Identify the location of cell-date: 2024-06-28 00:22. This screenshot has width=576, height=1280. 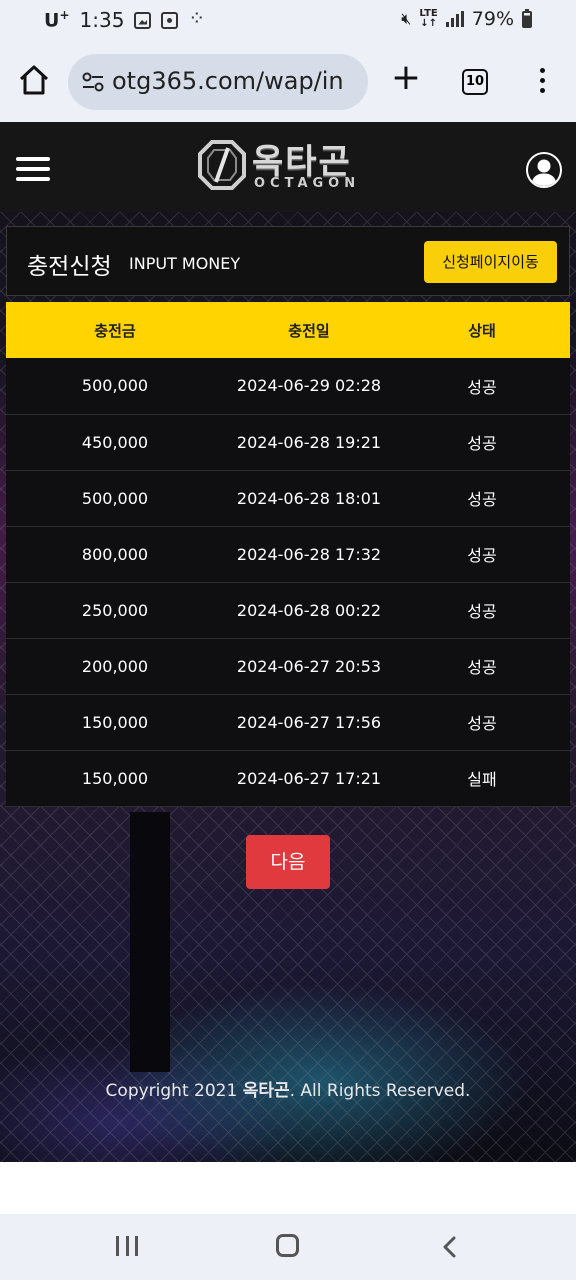
(309, 610).